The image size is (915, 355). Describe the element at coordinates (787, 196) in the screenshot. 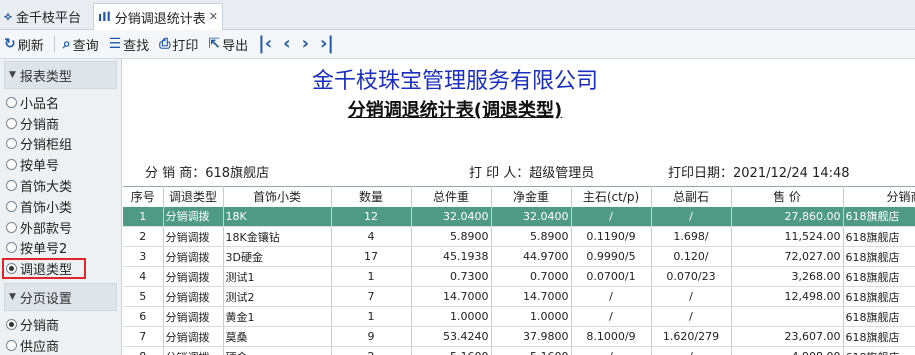

I see `column-header: 售 价` at that location.